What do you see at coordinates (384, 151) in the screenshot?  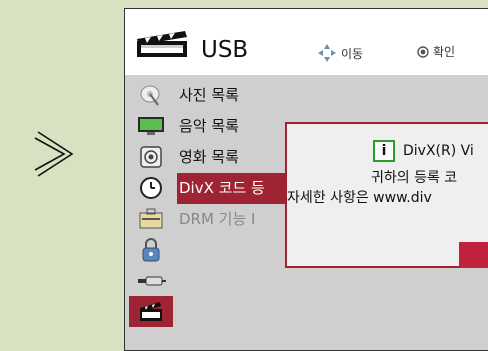 I see `info-icon: i` at bounding box center [384, 151].